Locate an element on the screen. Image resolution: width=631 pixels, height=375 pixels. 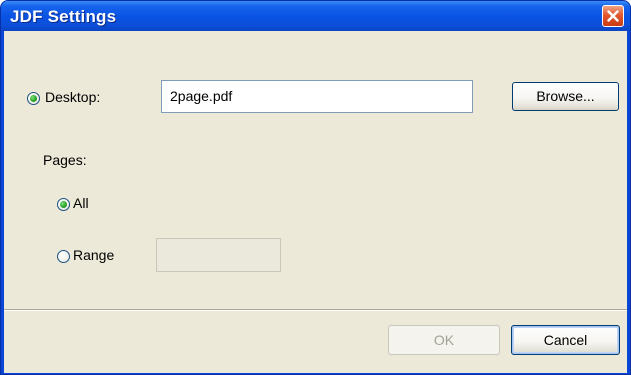
footer-divider is located at coordinates (315, 310).